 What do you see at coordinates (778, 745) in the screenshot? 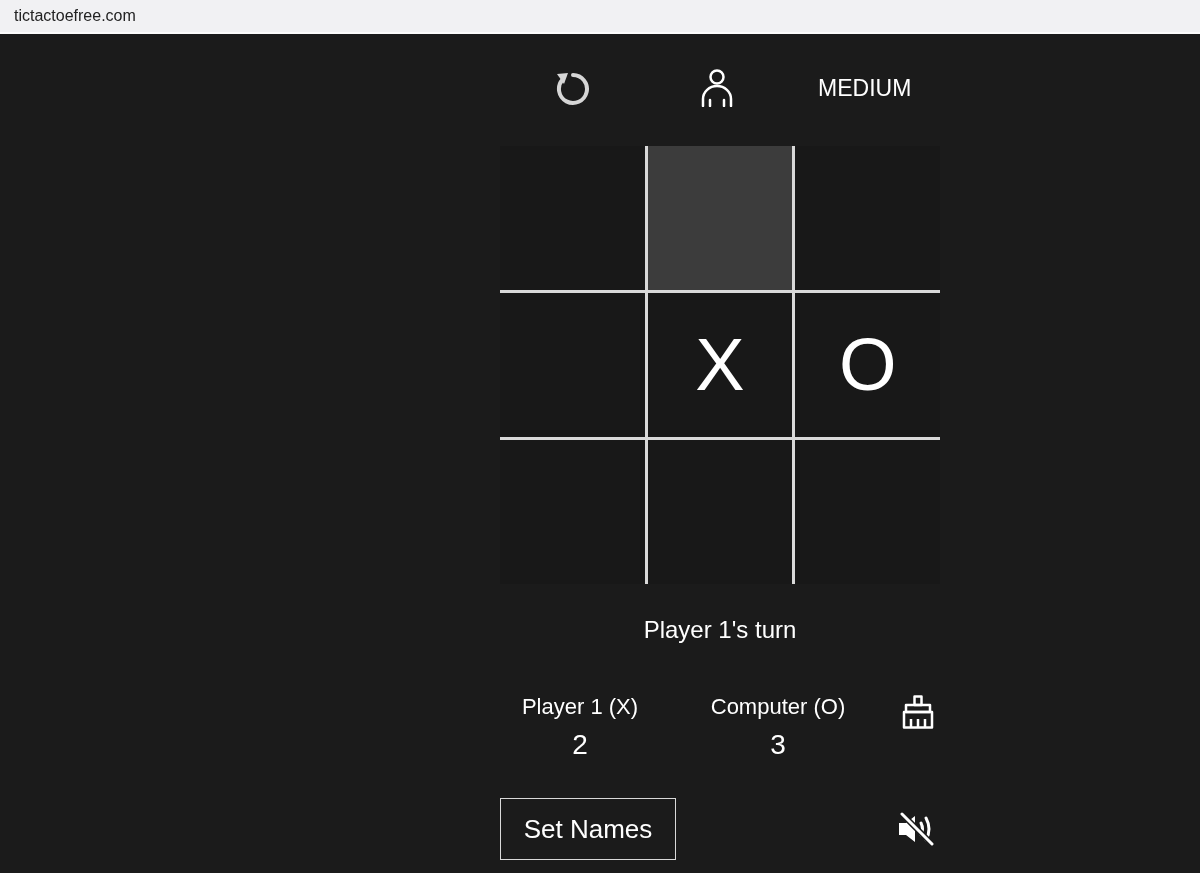
I see `score-value: 3` at bounding box center [778, 745].